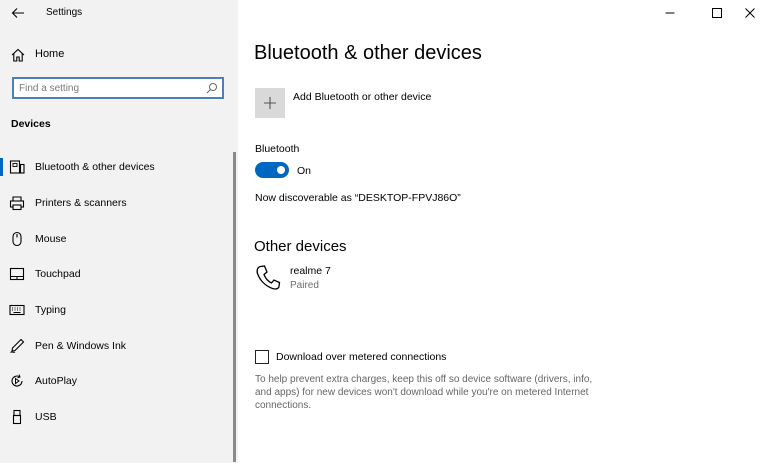  Describe the element at coordinates (234, 307) in the screenshot. I see `sidebar-scrollbar` at that location.